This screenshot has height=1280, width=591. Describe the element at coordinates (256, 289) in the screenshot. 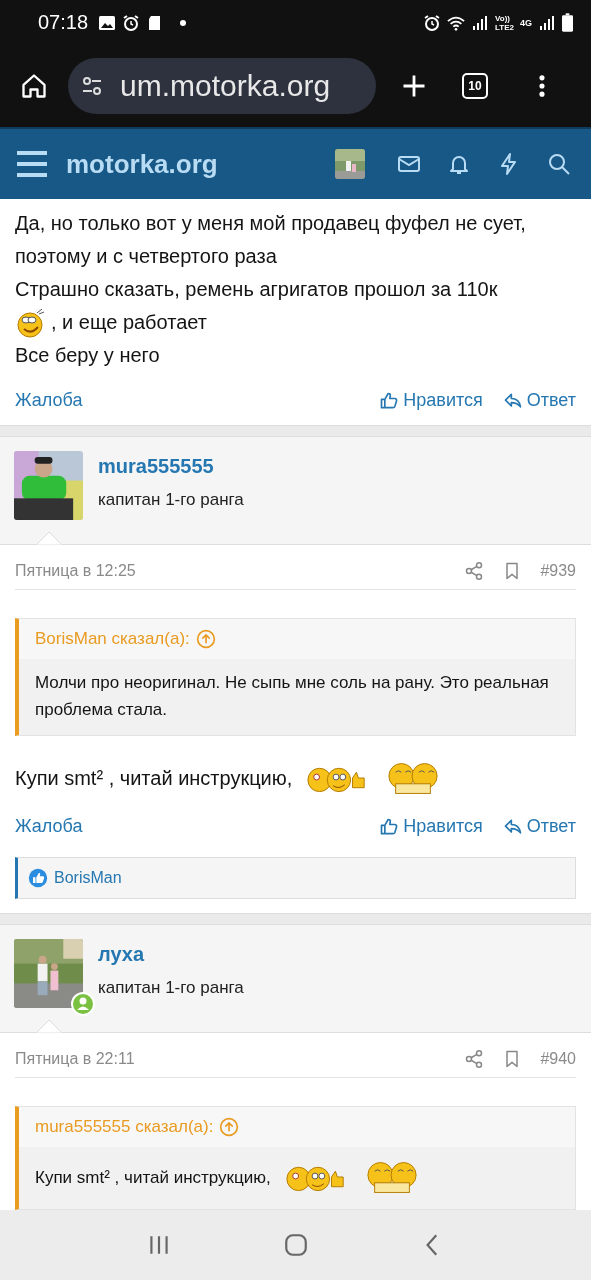

I see `post-text: Страшно сказать, ремень агригатов прошол за 110к` at that location.